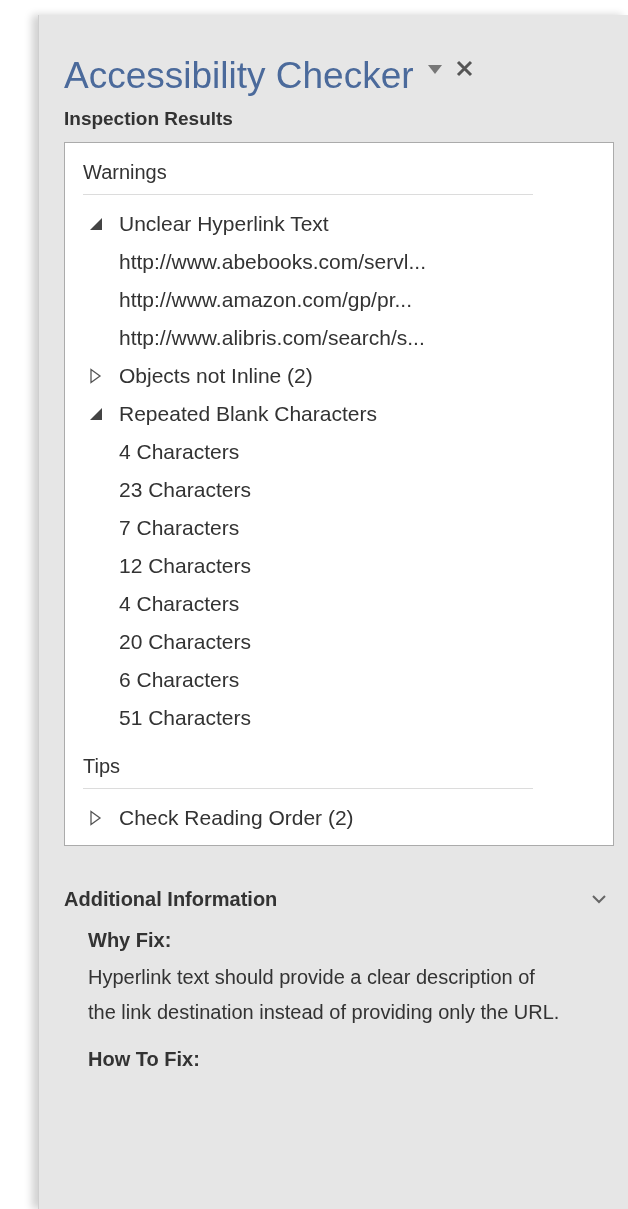 Image resolution: width=628 pixels, height=1209 pixels. Describe the element at coordinates (348, 490) in the screenshot. I see `tree-item: 23 Characters` at that location.